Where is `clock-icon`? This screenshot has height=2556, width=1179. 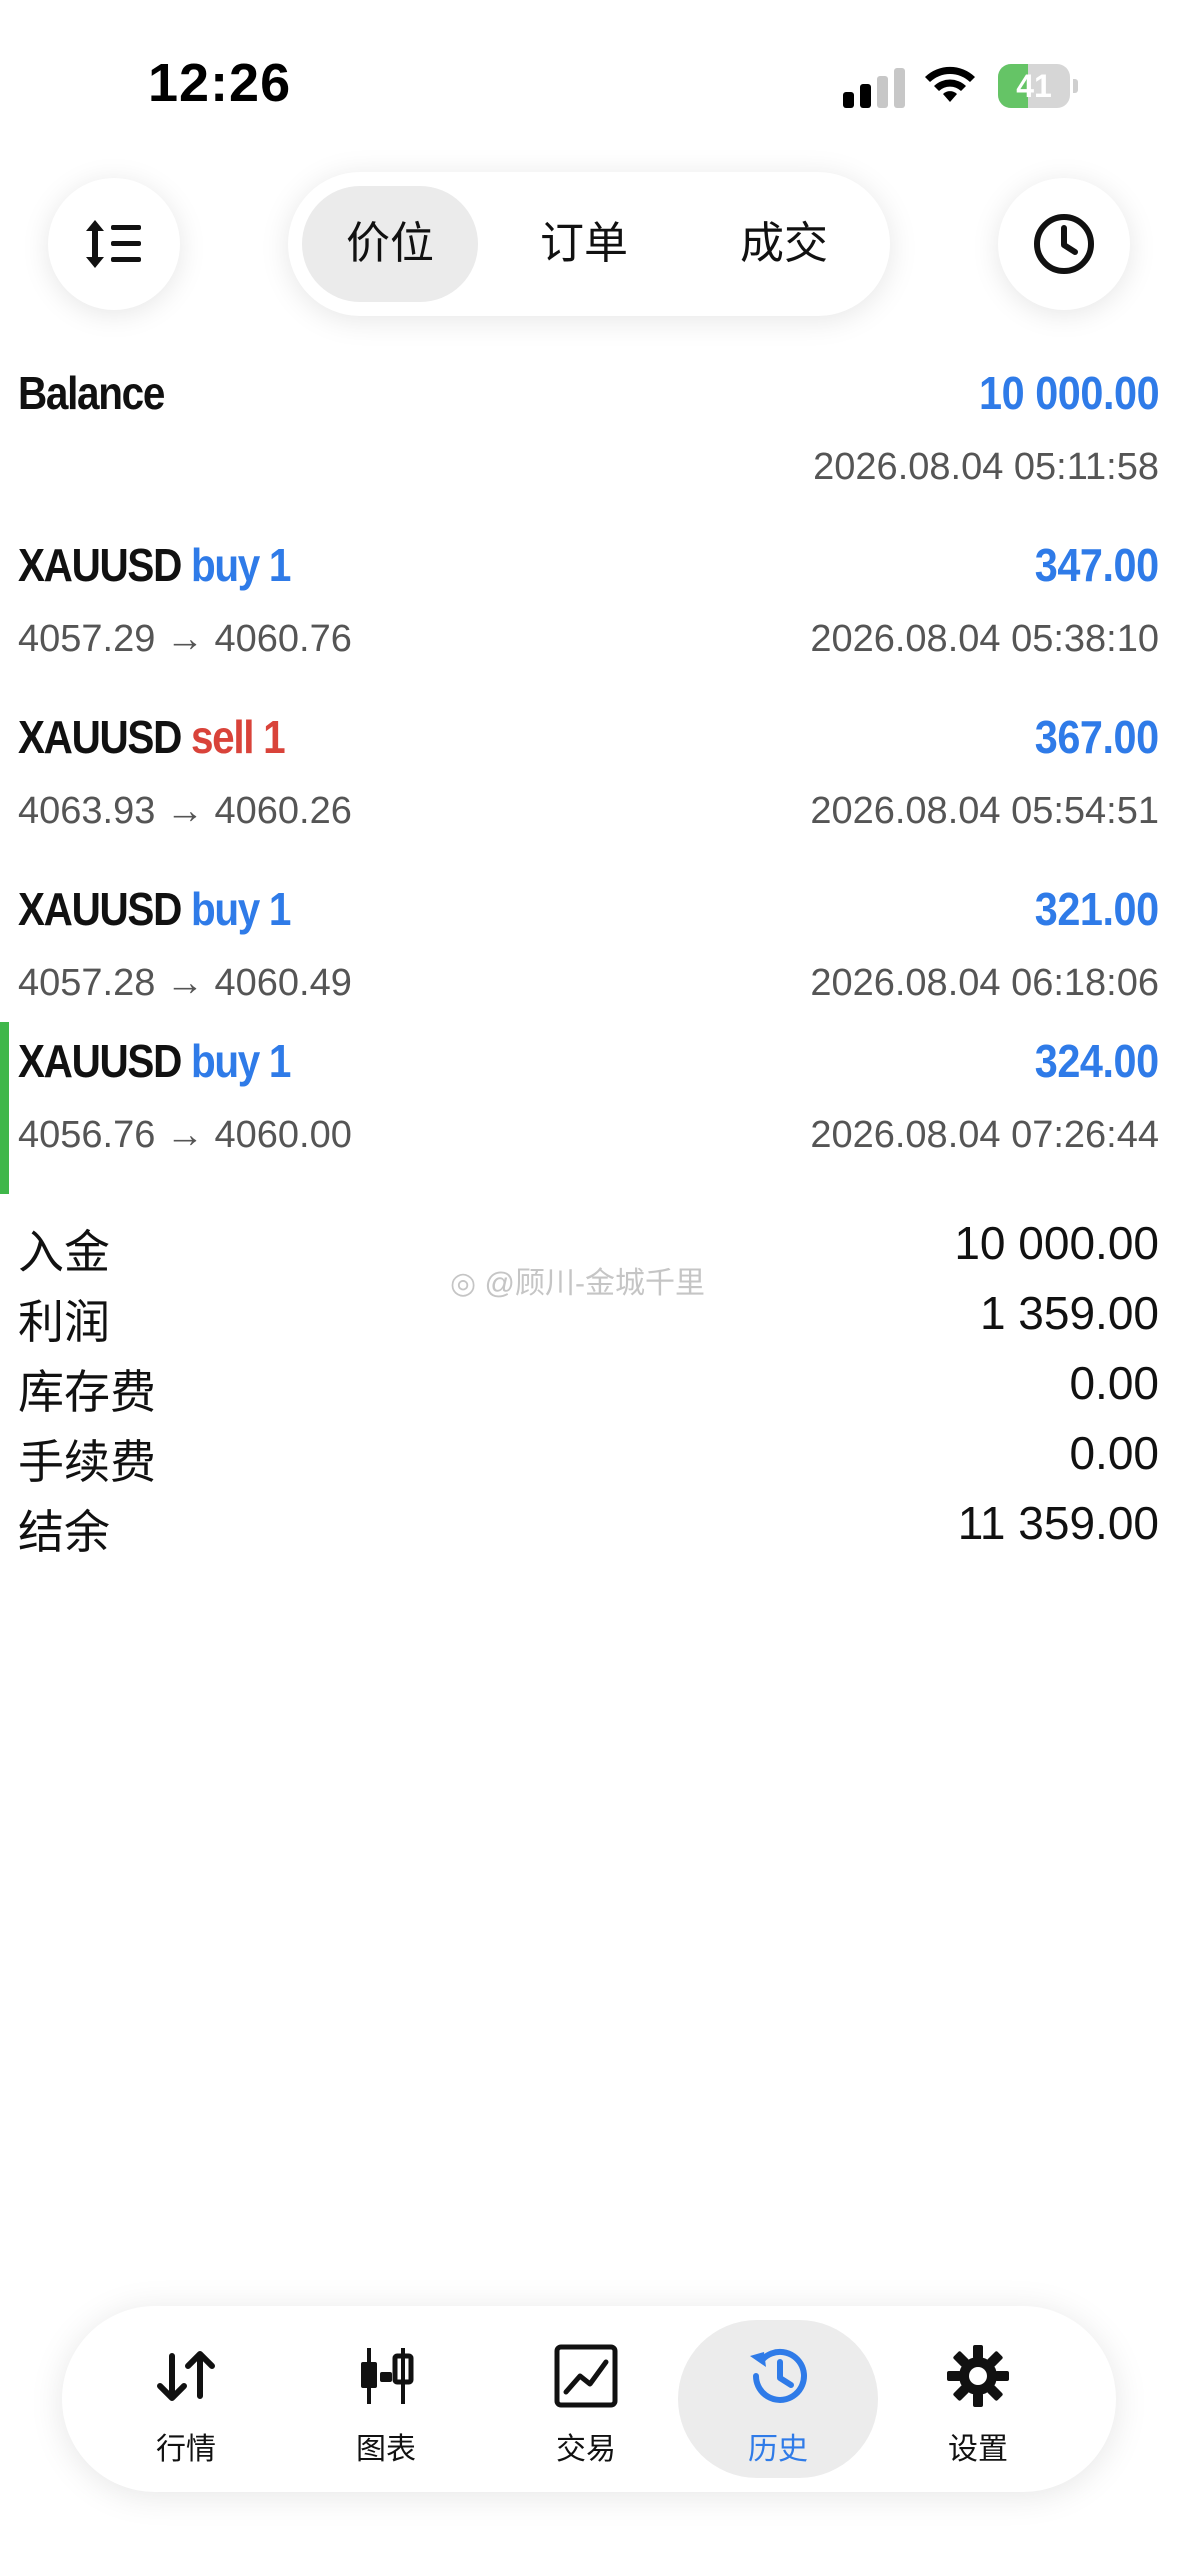 clock-icon is located at coordinates (1064, 244).